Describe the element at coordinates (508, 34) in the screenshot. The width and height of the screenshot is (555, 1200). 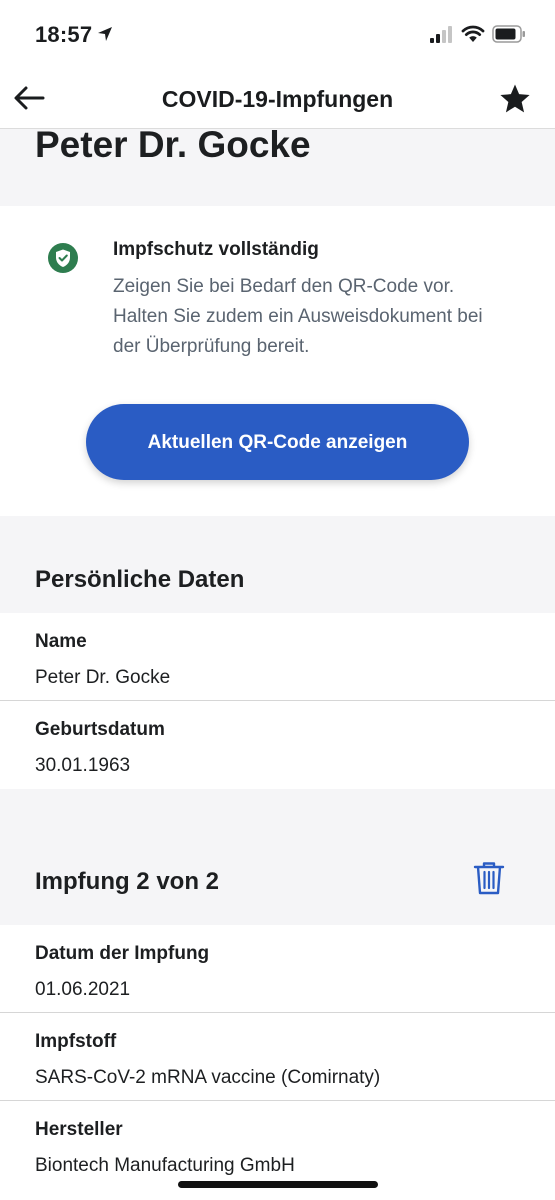
I see `battery-icon` at that location.